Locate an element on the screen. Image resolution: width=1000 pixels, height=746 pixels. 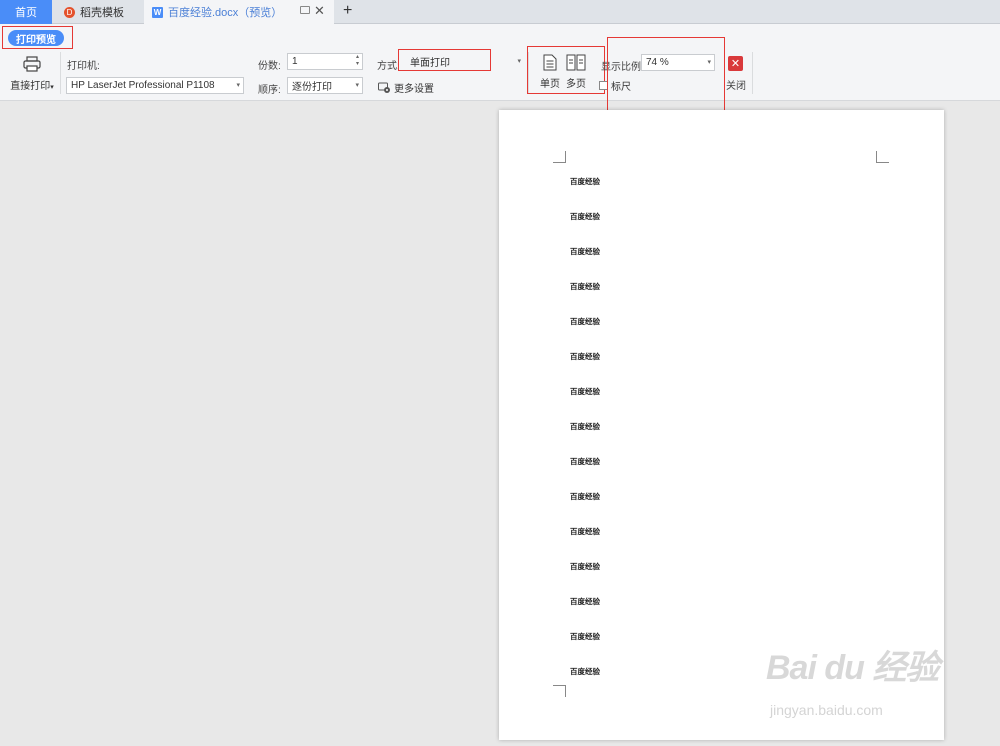
order-select: 逐份打印 ▾ is located at coordinates (325, 85).